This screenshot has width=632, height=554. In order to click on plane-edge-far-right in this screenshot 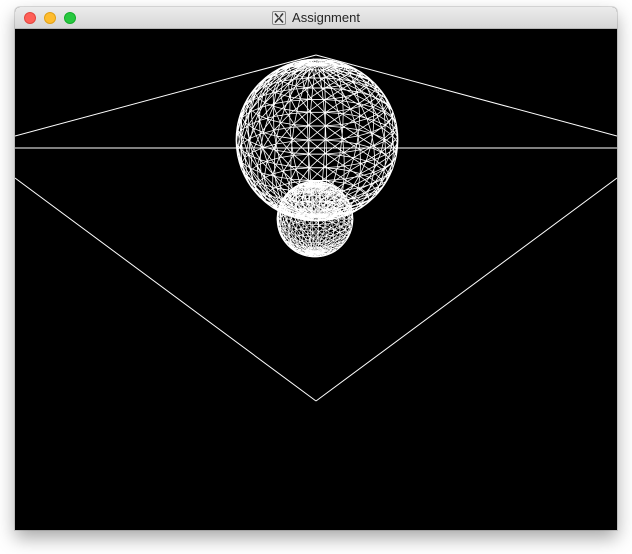, I will do `click(466, 95)`.